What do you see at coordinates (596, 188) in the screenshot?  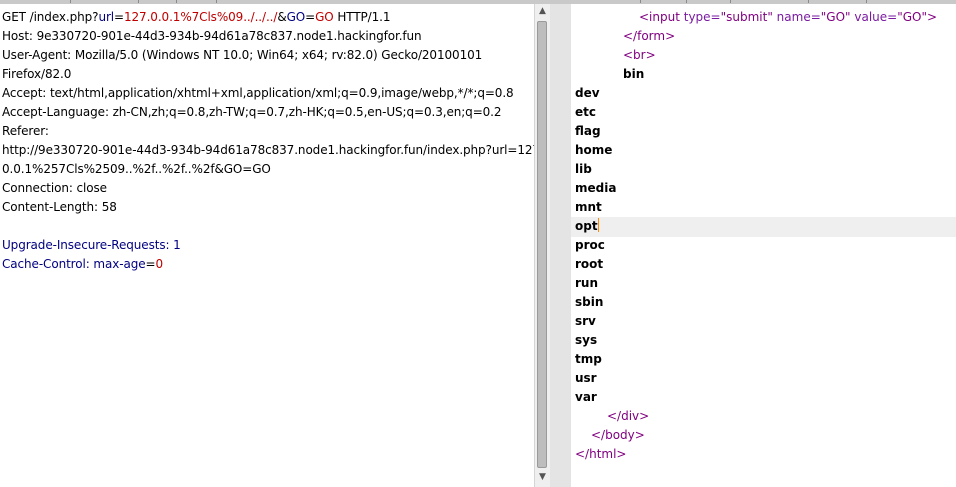 I see `dir-entry: media` at bounding box center [596, 188].